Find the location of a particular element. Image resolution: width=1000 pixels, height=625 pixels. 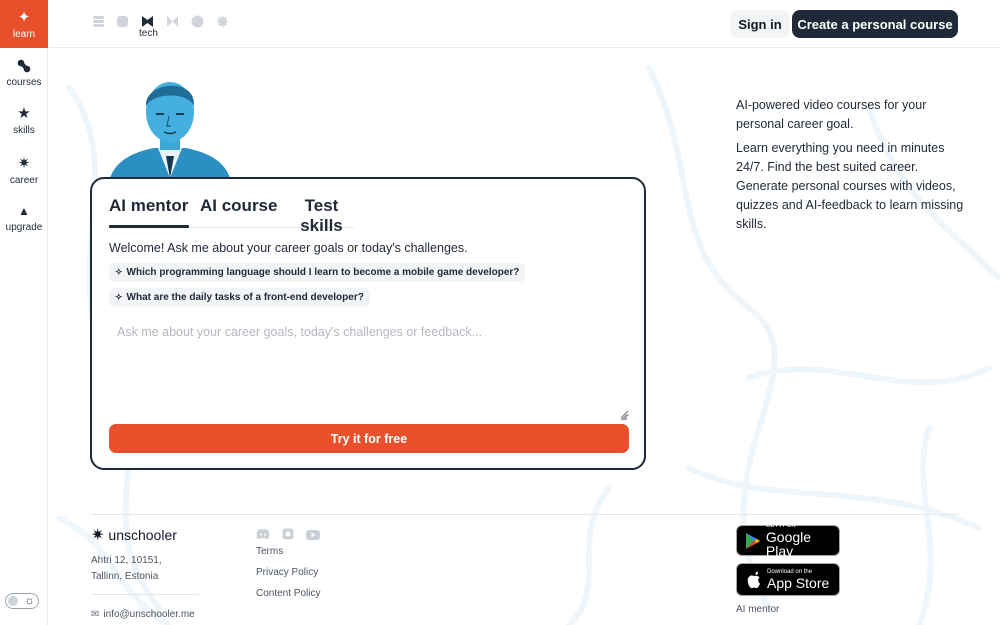

toggle-knob is located at coordinates (13, 601).